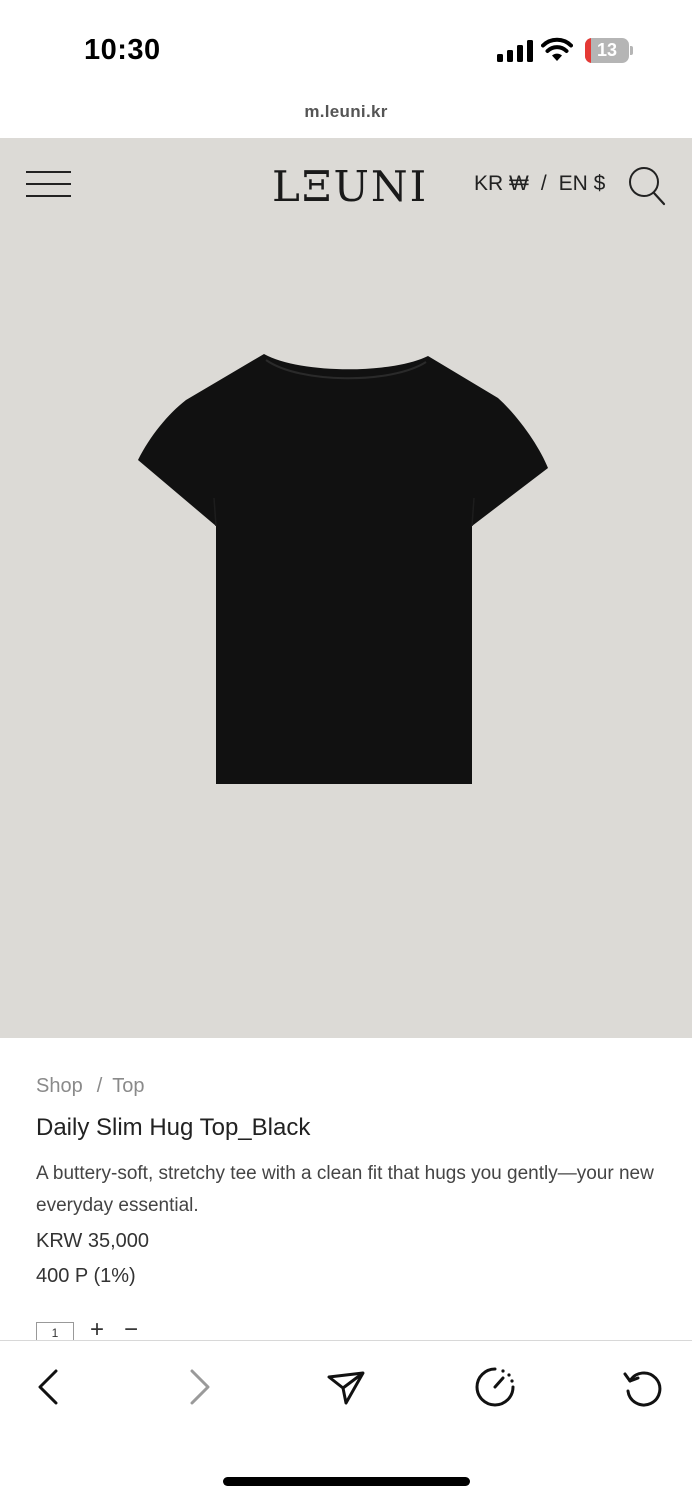  What do you see at coordinates (346, 45) in the screenshot?
I see `status-bar: 10:30 13` at bounding box center [346, 45].